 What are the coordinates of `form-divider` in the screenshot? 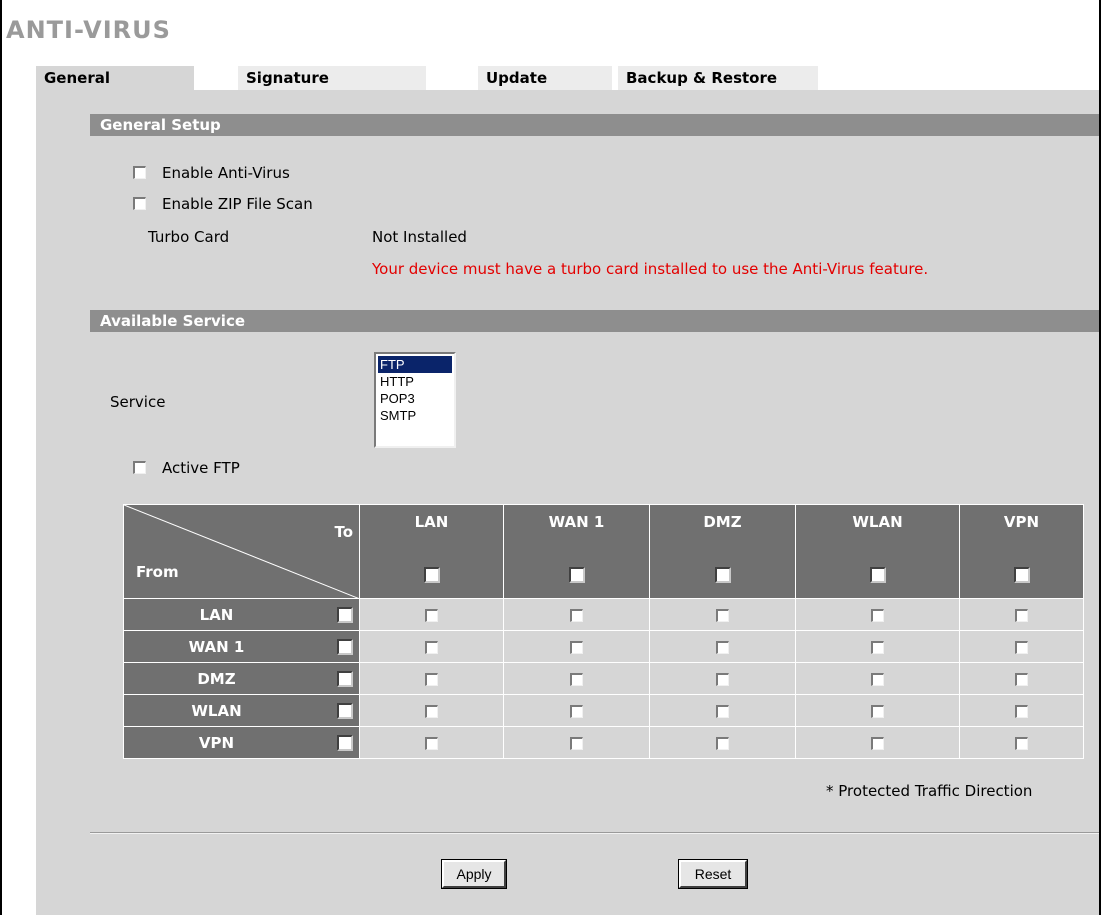 It's located at (595, 833).